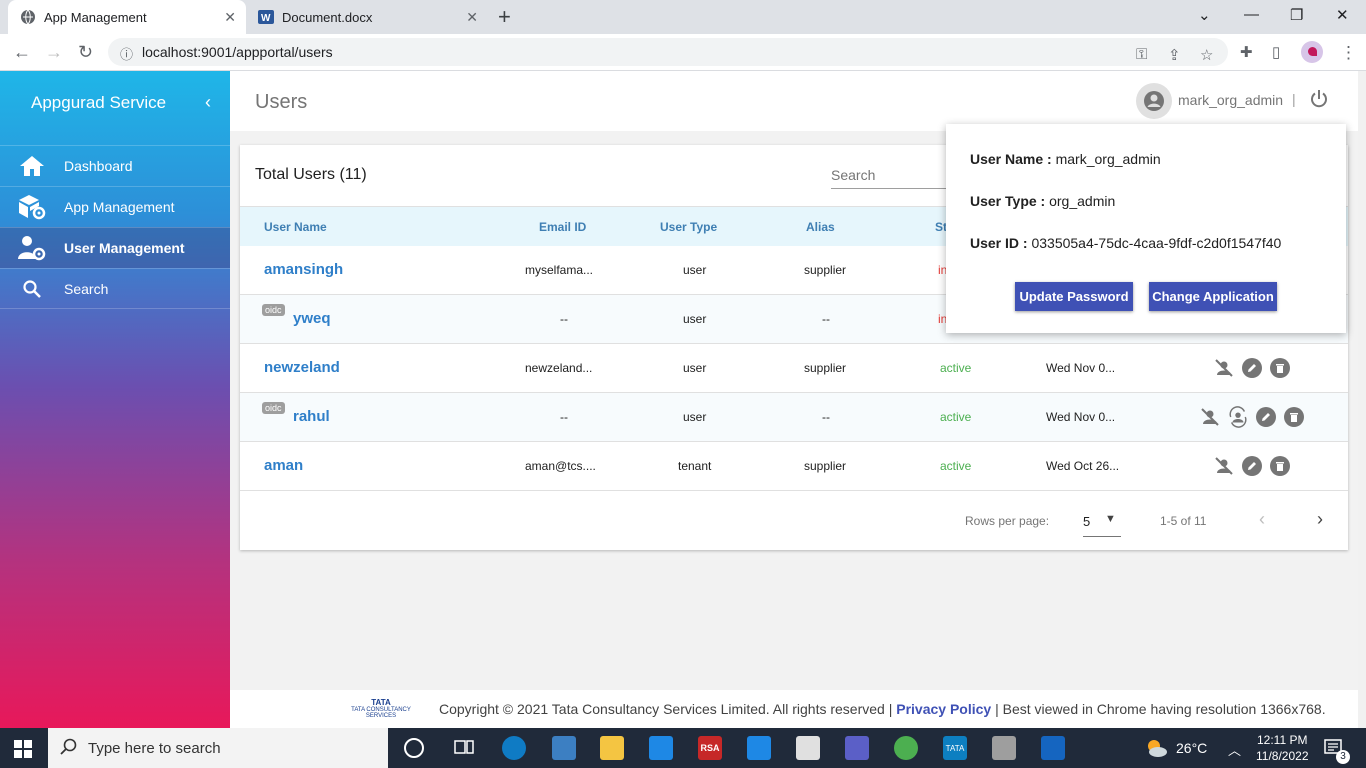 This screenshot has width=1366, height=768. I want to click on user-name-link: yweq, so click(312, 318).